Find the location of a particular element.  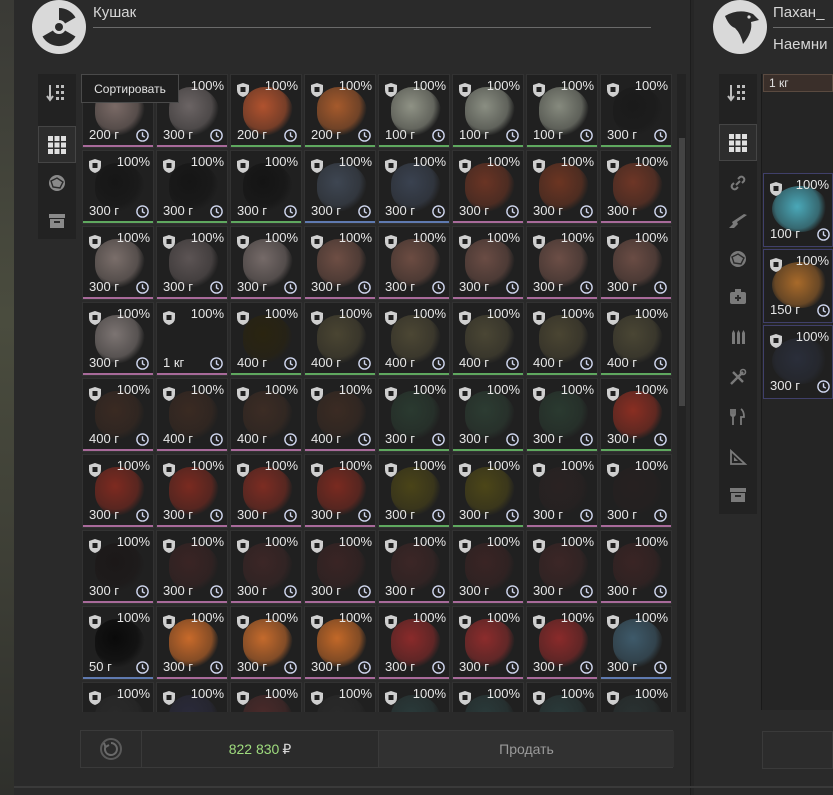

player-filter-weapons-button is located at coordinates (738, 220).